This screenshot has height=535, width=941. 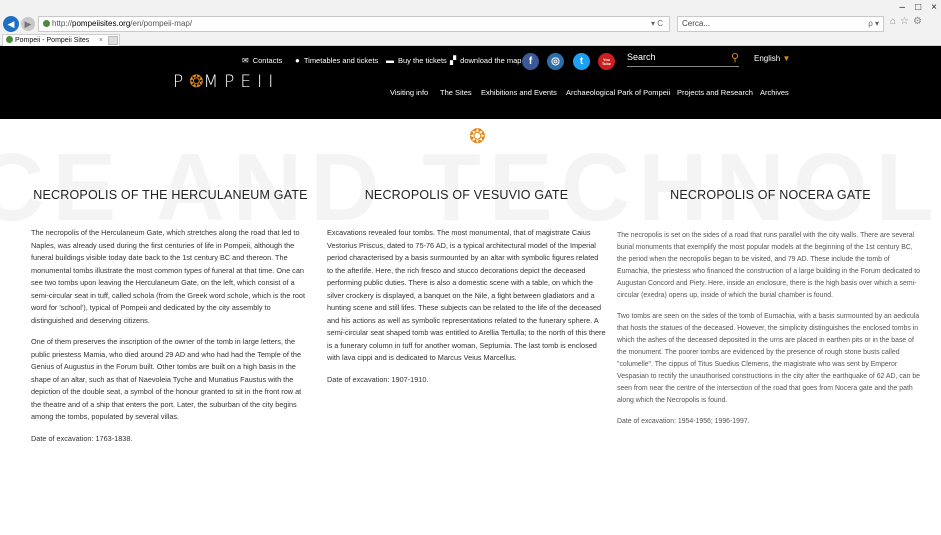 I want to click on favorites-star-icon: ☆, so click(x=904, y=21).